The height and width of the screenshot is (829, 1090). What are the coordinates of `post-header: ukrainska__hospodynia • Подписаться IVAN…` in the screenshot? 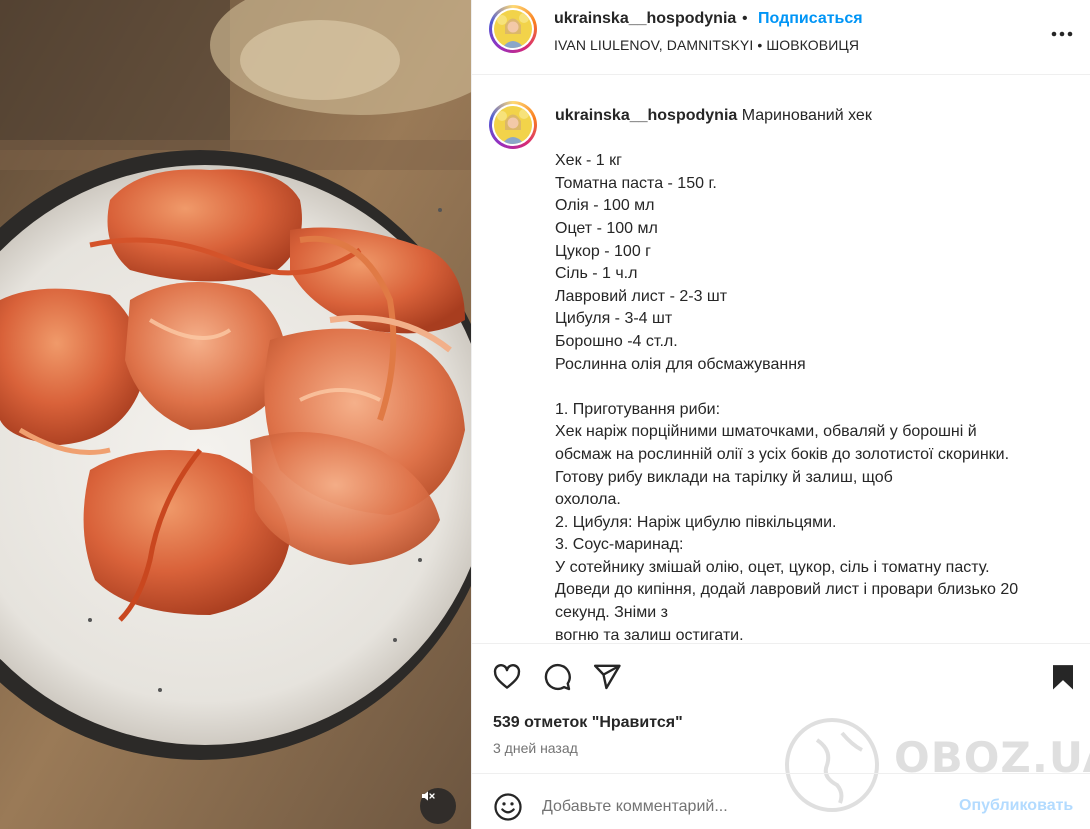 It's located at (781, 37).